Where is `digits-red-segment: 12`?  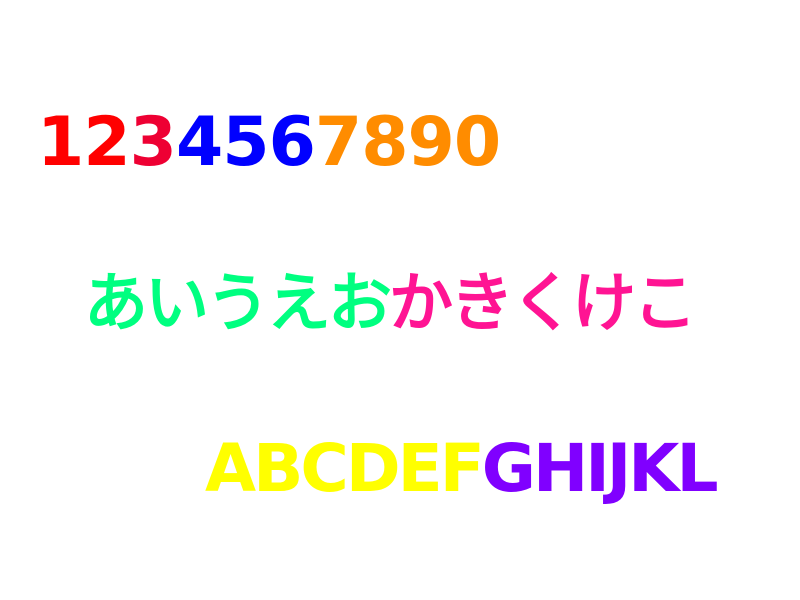 digits-red-segment: 12 is located at coordinates (84, 142).